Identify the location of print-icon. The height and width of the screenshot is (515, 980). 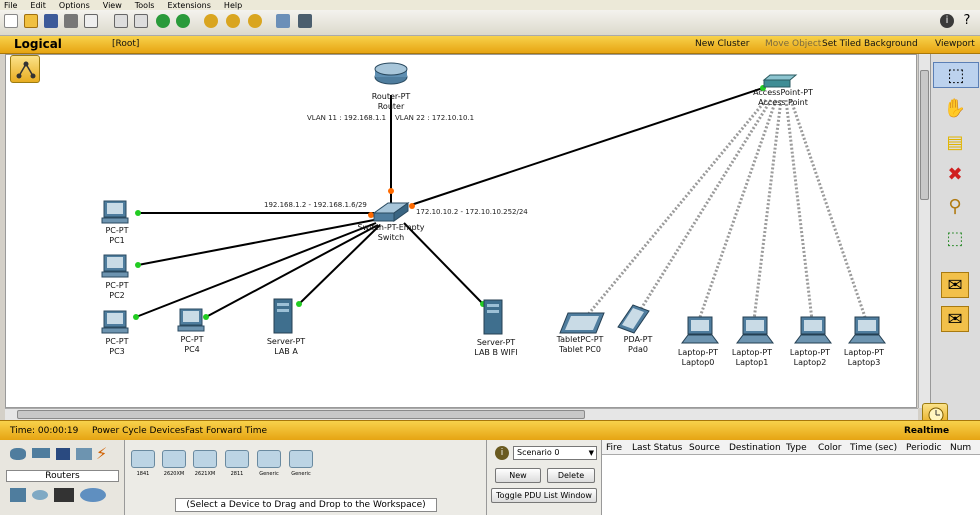
(71, 21).